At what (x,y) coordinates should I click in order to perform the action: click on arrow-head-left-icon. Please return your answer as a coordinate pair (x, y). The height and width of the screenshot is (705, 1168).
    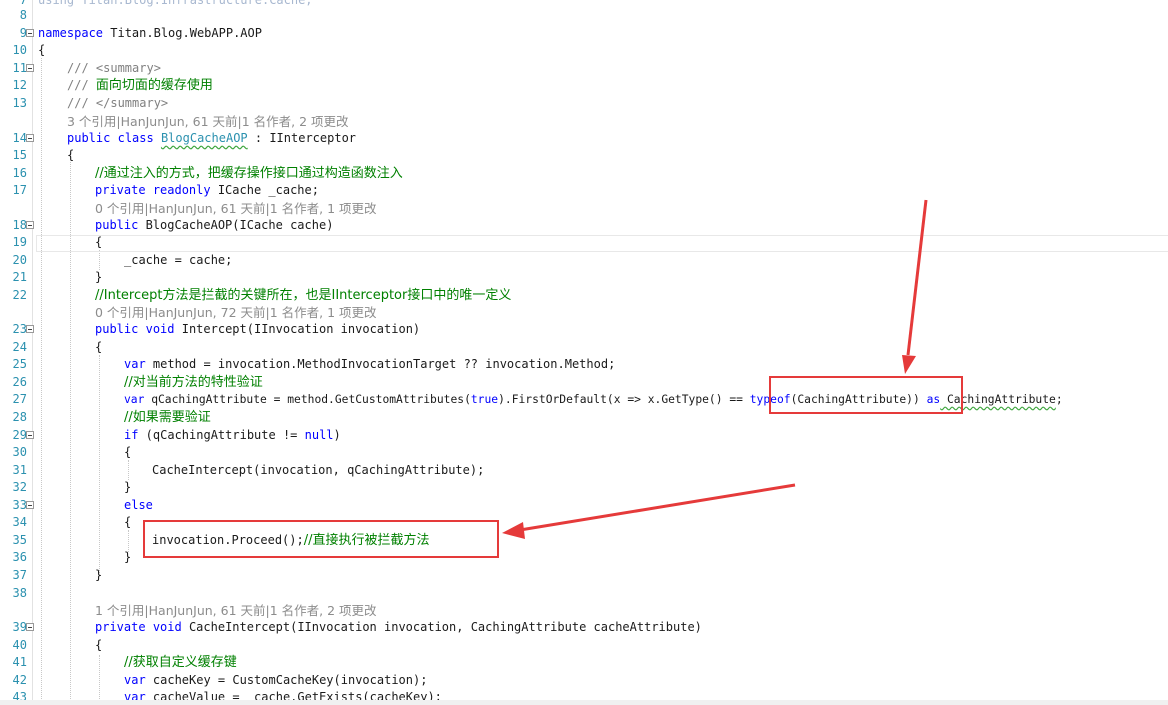
    Looking at the image, I should click on (513, 530).